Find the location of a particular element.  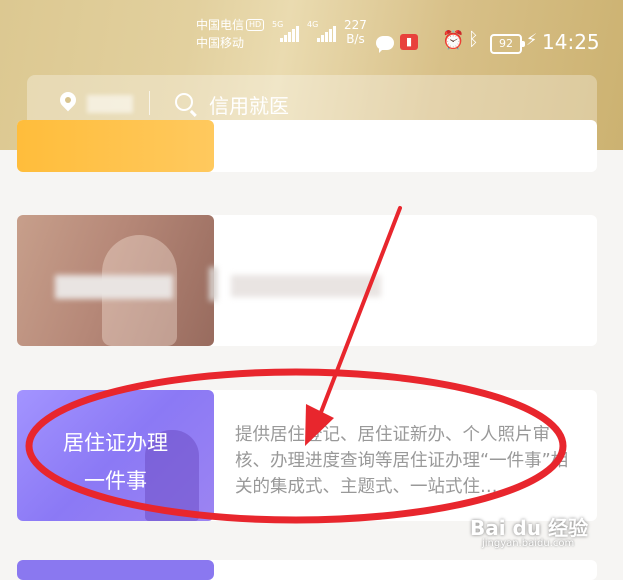

battery-level: 92 is located at coordinates (506, 43).